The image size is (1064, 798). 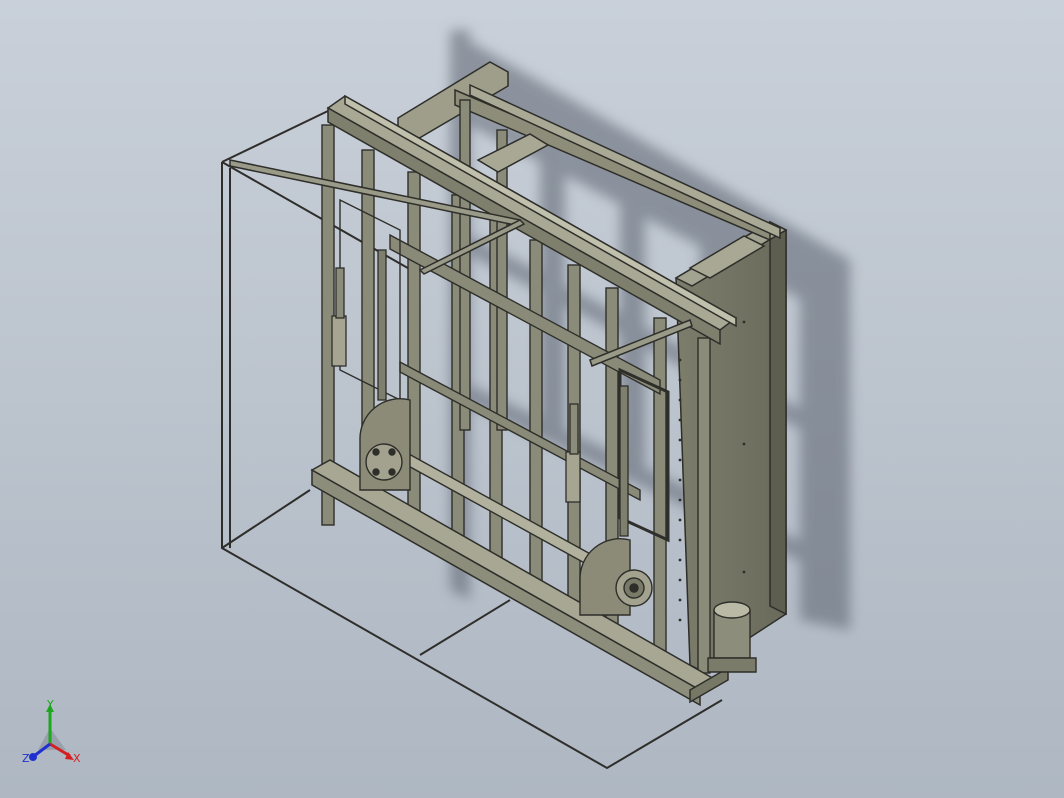 What do you see at coordinates (77, 758) in the screenshot?
I see `x-axis-label: X` at bounding box center [77, 758].